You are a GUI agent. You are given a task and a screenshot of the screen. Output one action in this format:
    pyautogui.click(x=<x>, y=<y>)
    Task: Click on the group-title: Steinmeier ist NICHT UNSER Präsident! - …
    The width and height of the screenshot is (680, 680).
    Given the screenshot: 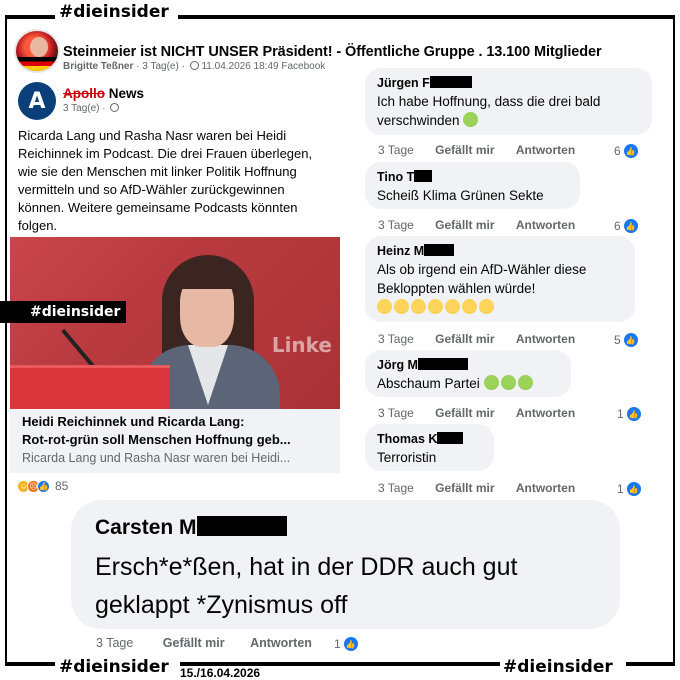 What is the action you would take?
    pyautogui.click(x=332, y=52)
    